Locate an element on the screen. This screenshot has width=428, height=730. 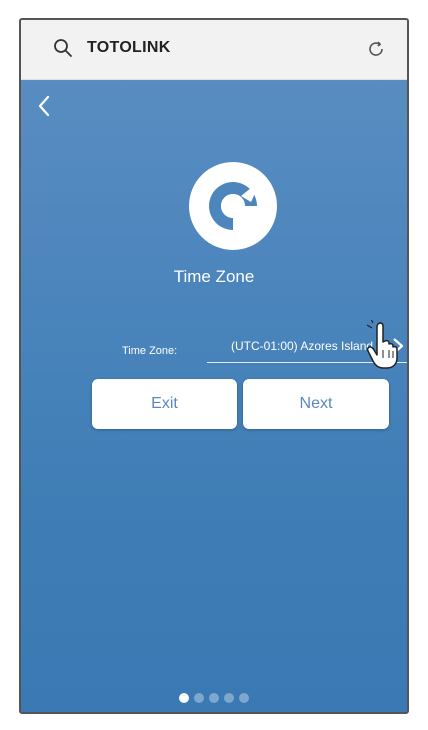
next-button: Next is located at coordinates (316, 404).